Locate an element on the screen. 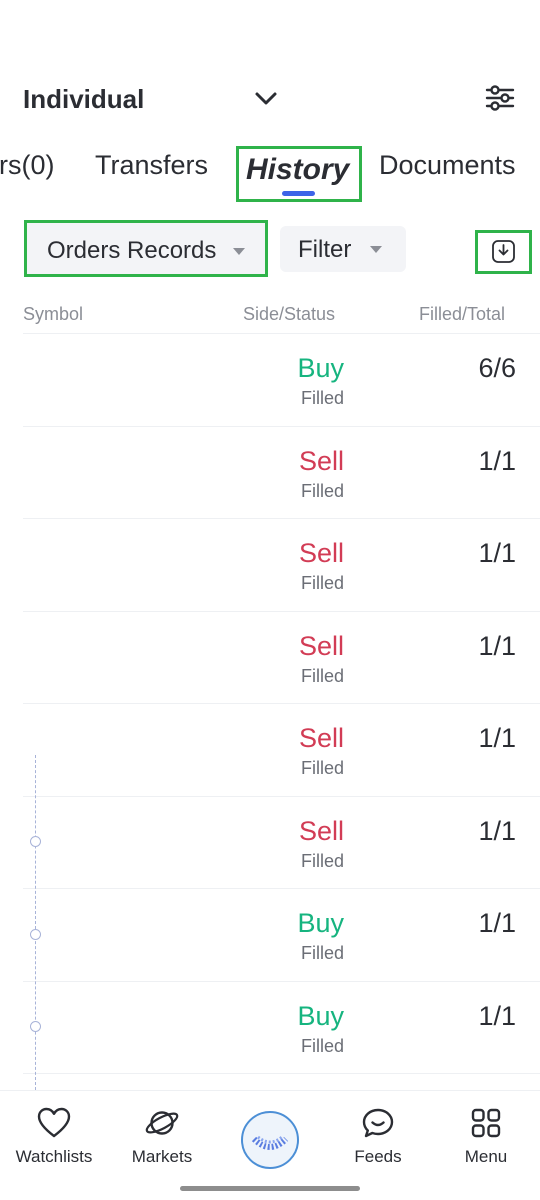  nav-watchlists: Watchlists is located at coordinates (54, 1142).